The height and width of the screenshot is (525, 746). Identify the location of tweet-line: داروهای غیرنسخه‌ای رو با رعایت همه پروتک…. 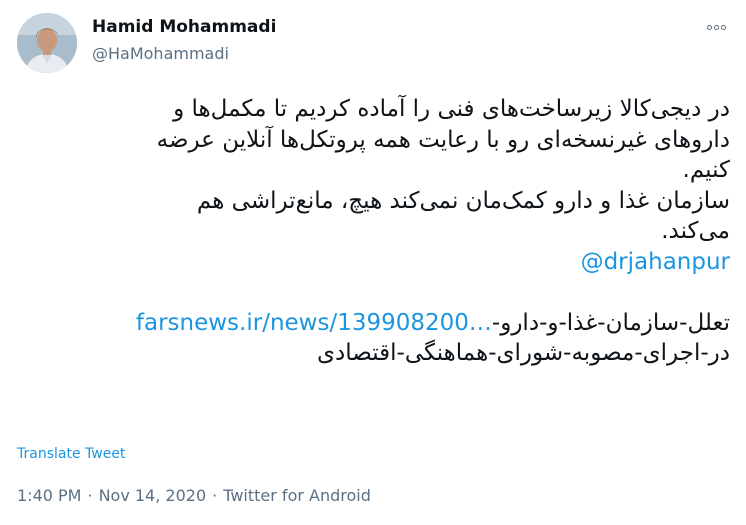
(443, 139).